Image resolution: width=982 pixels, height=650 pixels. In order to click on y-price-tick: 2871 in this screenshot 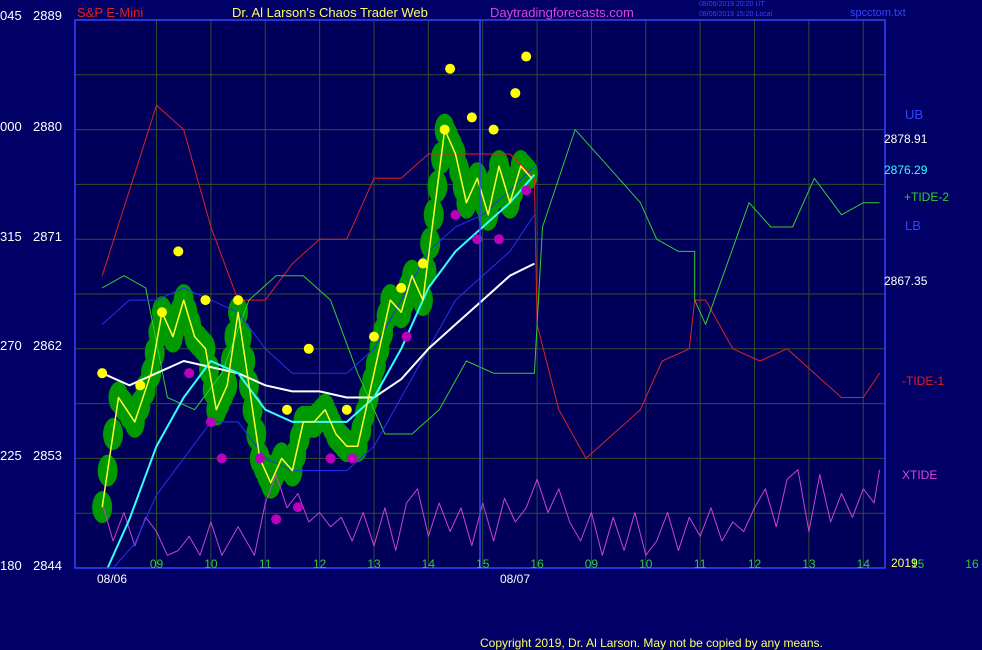, I will do `click(47, 236)`.